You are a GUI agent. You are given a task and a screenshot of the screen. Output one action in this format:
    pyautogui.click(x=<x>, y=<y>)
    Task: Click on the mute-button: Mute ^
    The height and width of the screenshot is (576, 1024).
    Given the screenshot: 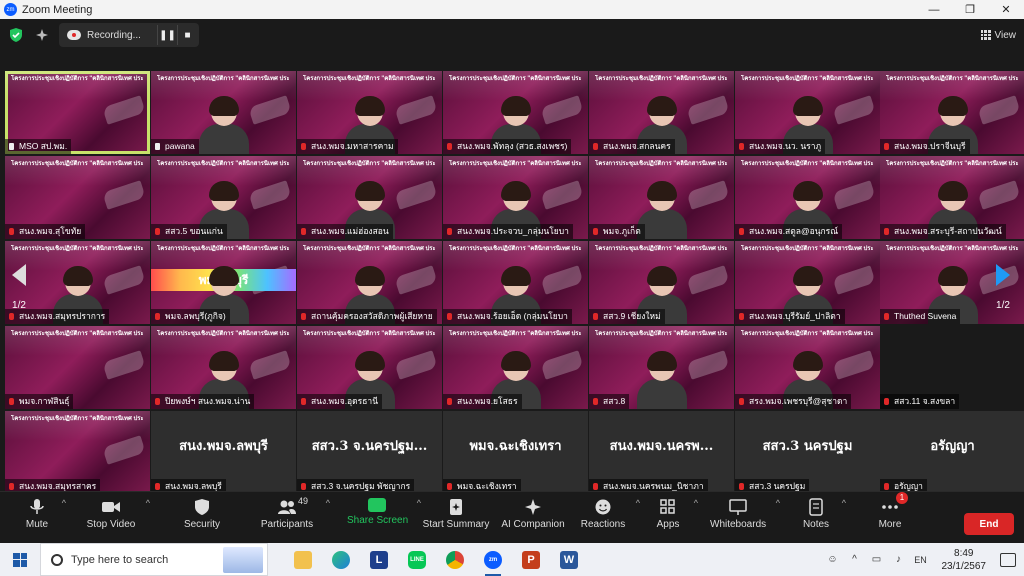 What is the action you would take?
    pyautogui.click(x=44, y=519)
    